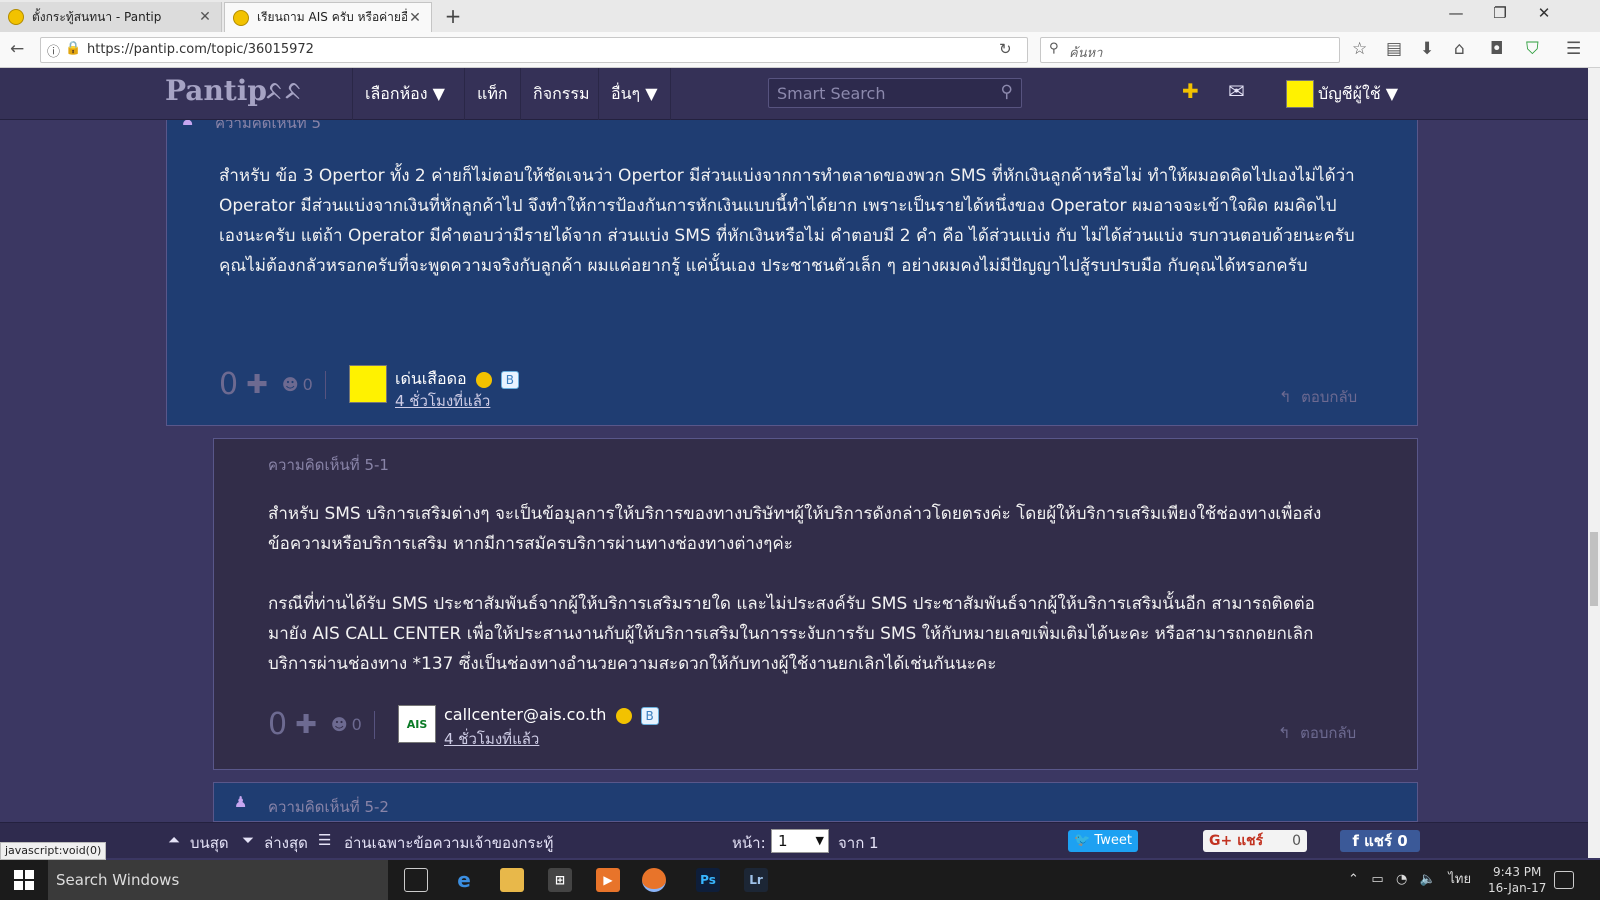 This screenshot has height=900, width=1600. Describe the element at coordinates (1221, 841) in the screenshot. I see `google-plus-icon: G+` at that location.